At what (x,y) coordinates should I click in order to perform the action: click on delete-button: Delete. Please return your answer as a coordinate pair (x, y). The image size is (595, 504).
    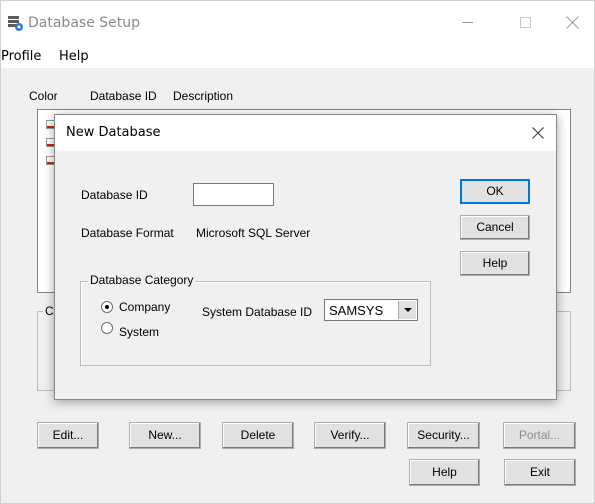
    Looking at the image, I should click on (258, 435).